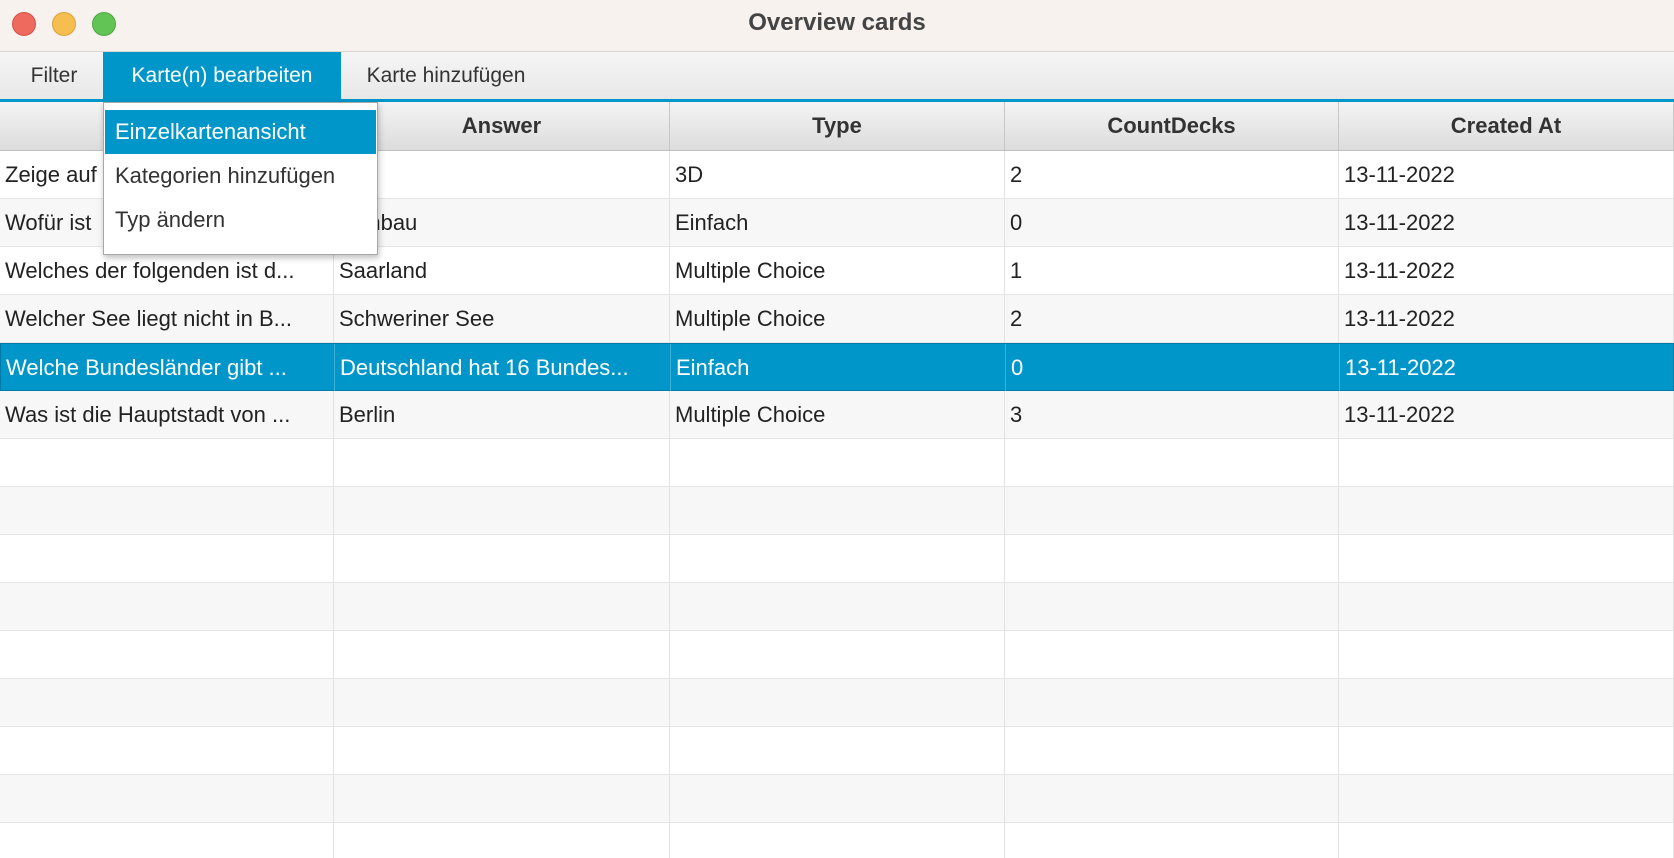 The height and width of the screenshot is (858, 1674). Describe the element at coordinates (837, 126) in the screenshot. I see `column-header-type: Type` at that location.